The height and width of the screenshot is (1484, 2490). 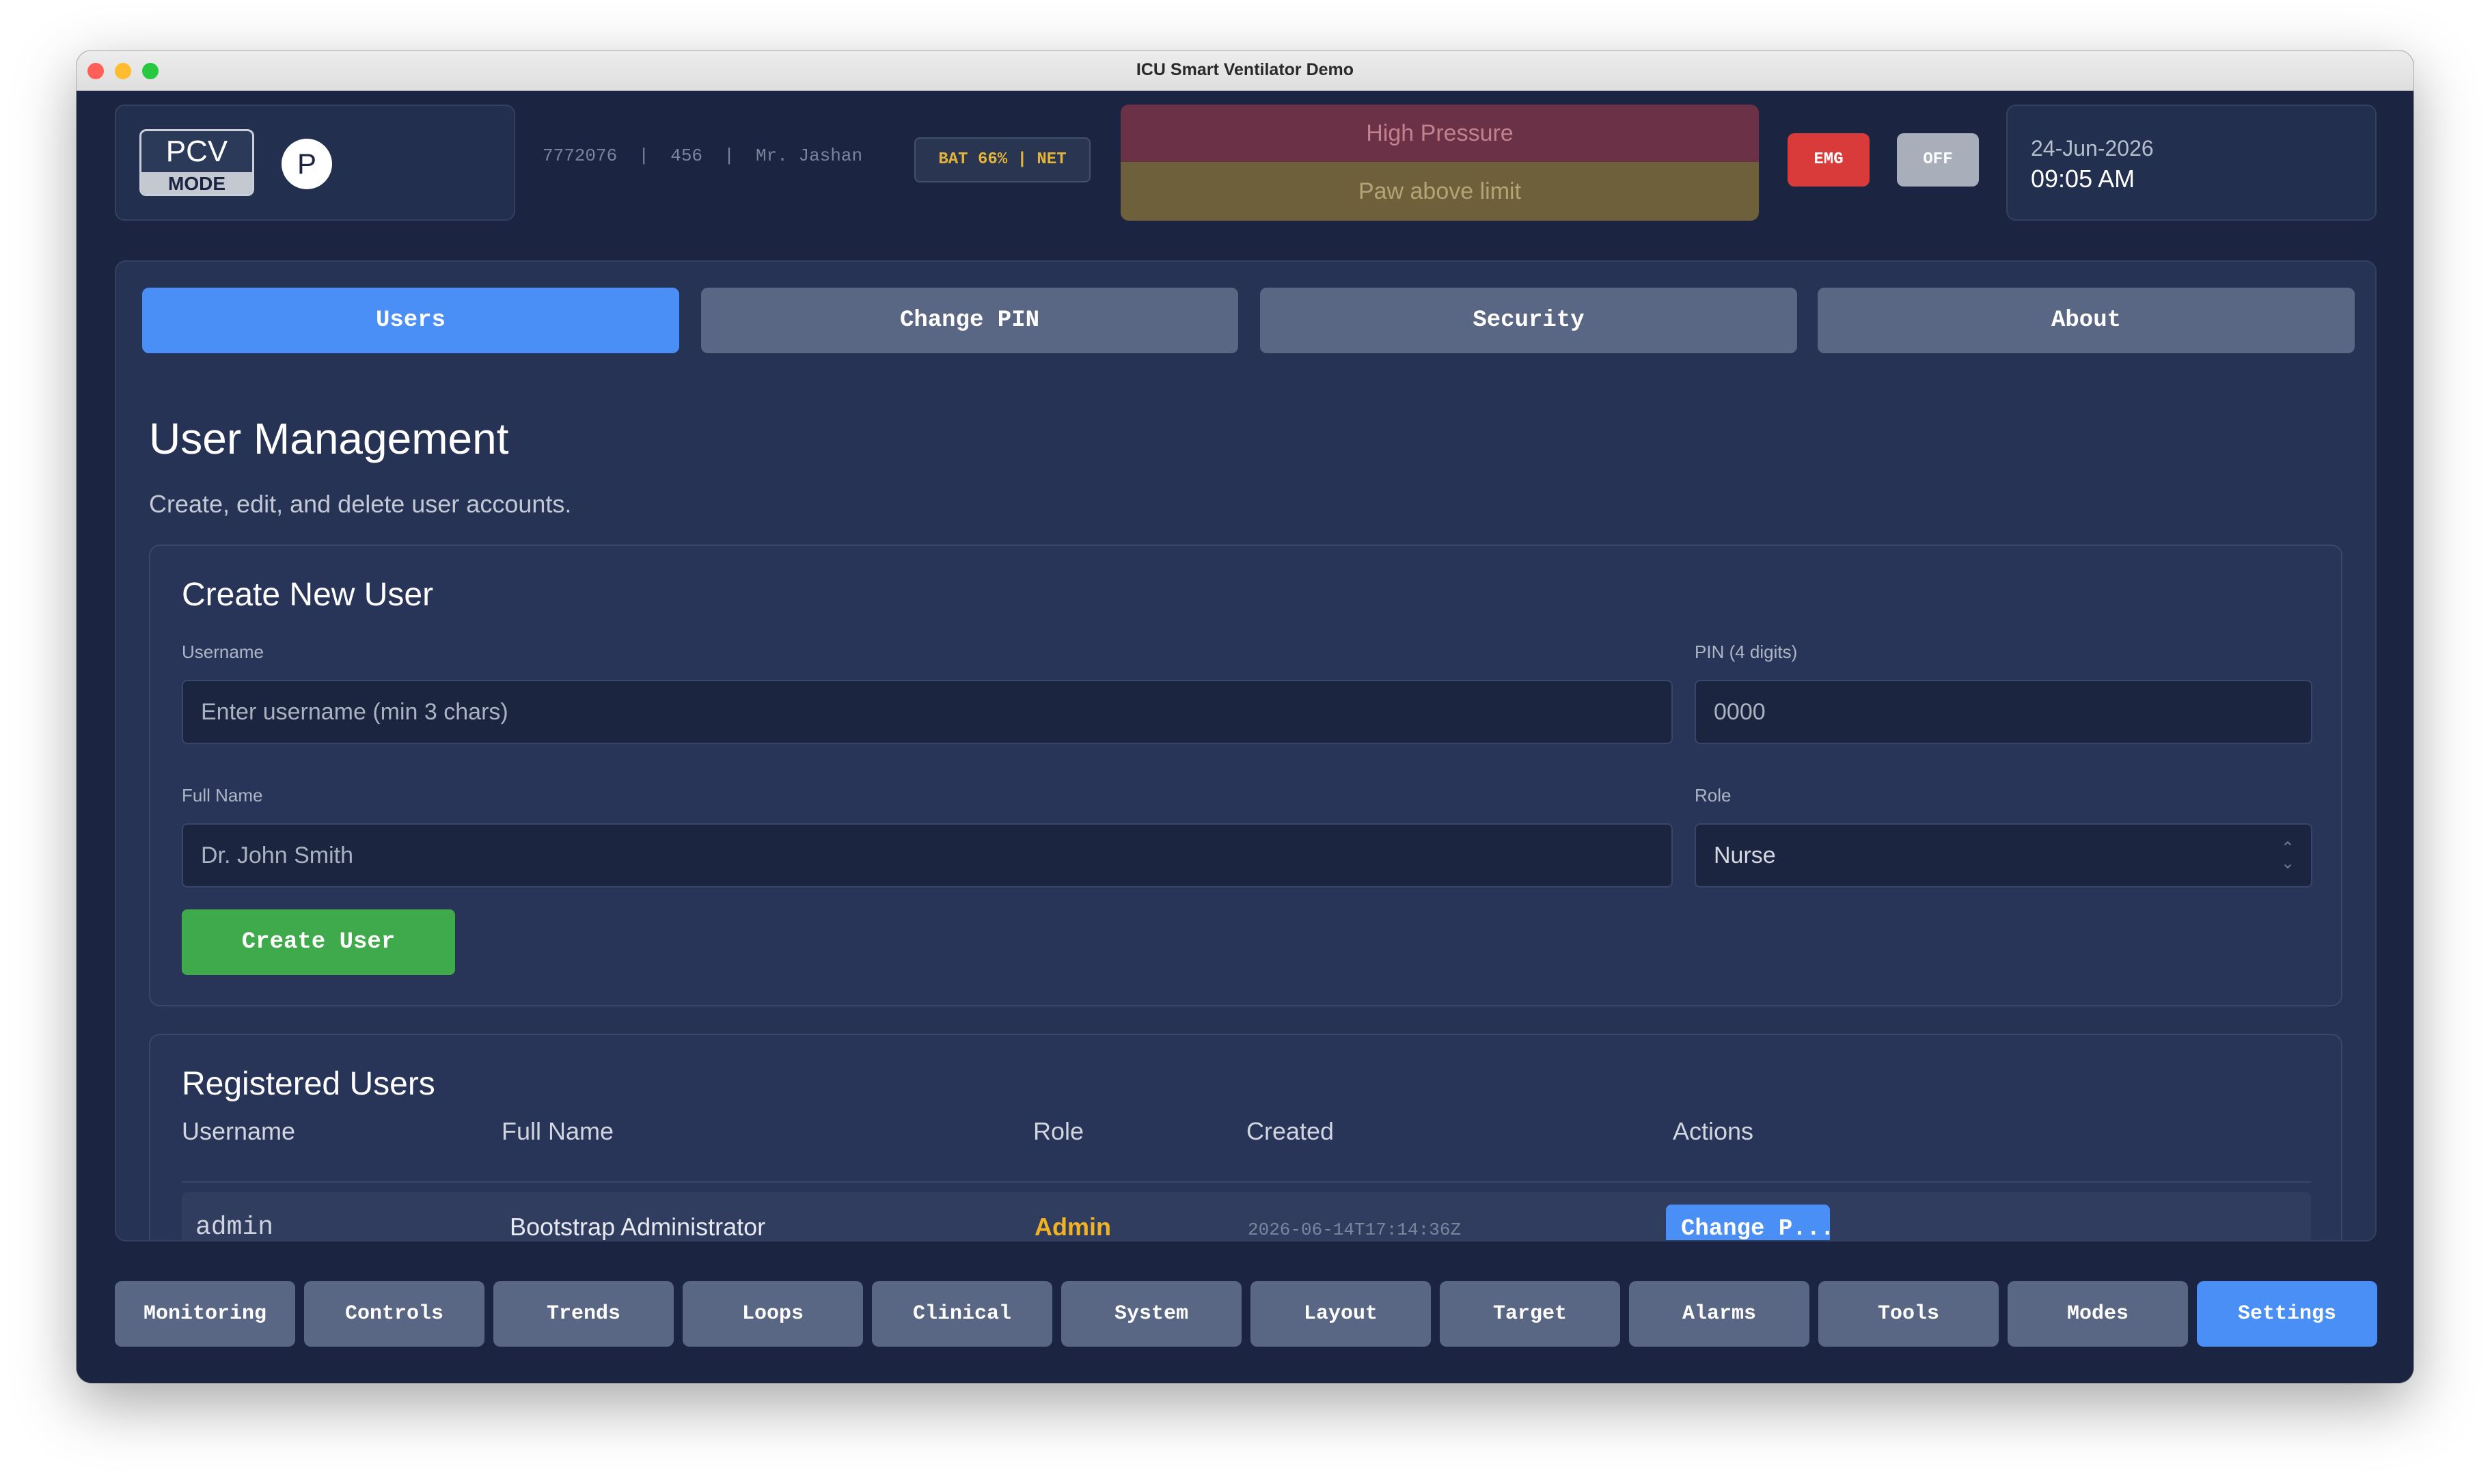 What do you see at coordinates (1530, 1314) in the screenshot?
I see `nav-target: Target` at bounding box center [1530, 1314].